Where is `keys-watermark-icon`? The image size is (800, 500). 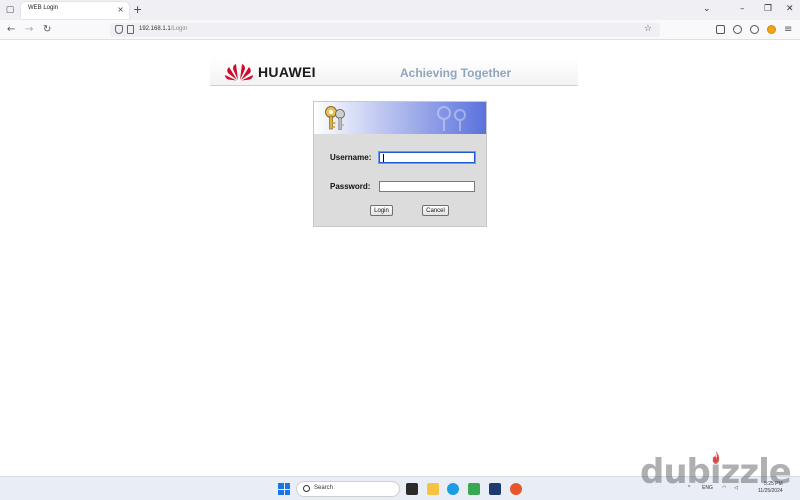
keys-watermark-icon is located at coordinates (451, 118).